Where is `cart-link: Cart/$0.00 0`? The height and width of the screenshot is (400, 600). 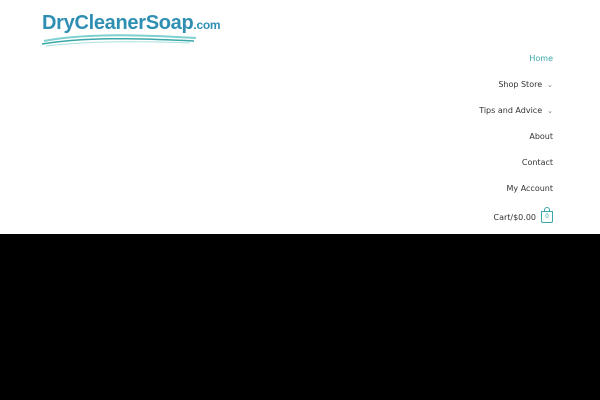 cart-link: Cart/$0.00 0 is located at coordinates (523, 217).